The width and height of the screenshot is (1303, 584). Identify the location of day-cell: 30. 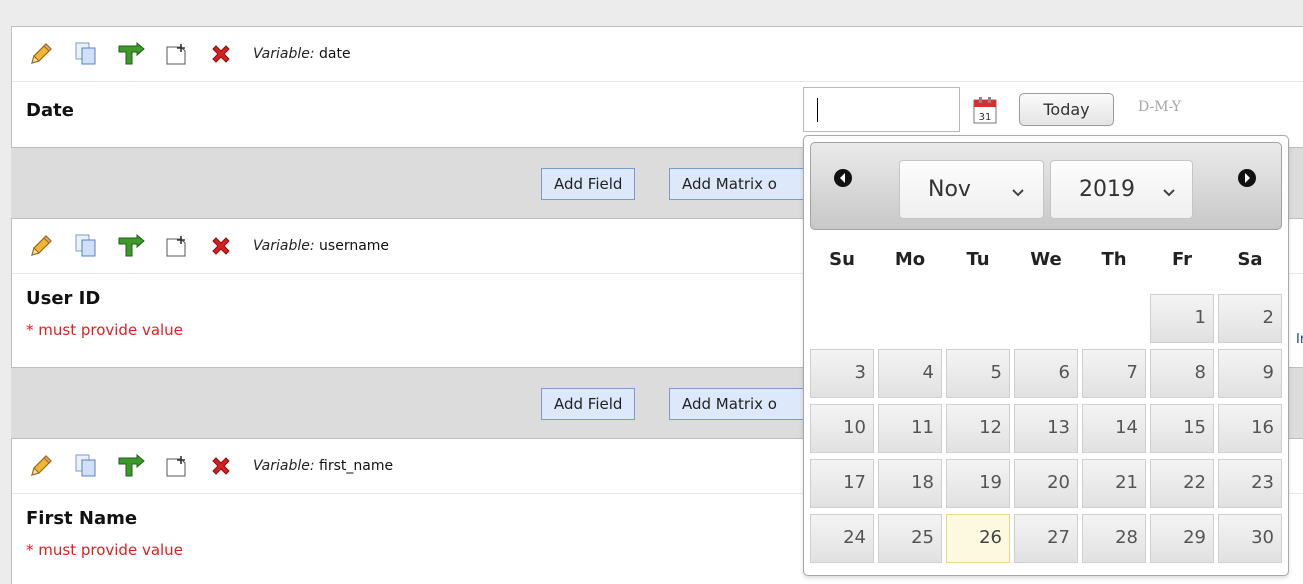
(1250, 538).